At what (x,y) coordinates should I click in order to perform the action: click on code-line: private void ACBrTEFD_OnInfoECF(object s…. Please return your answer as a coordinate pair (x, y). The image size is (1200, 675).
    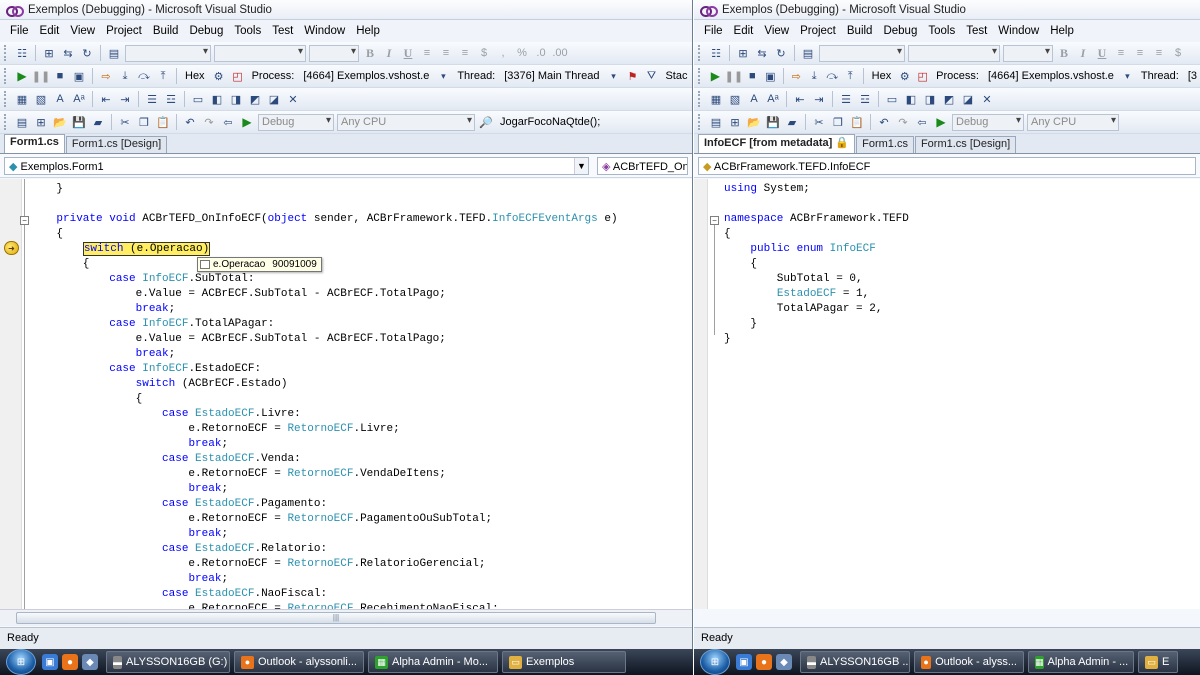
    Looking at the image, I should click on (323, 219).